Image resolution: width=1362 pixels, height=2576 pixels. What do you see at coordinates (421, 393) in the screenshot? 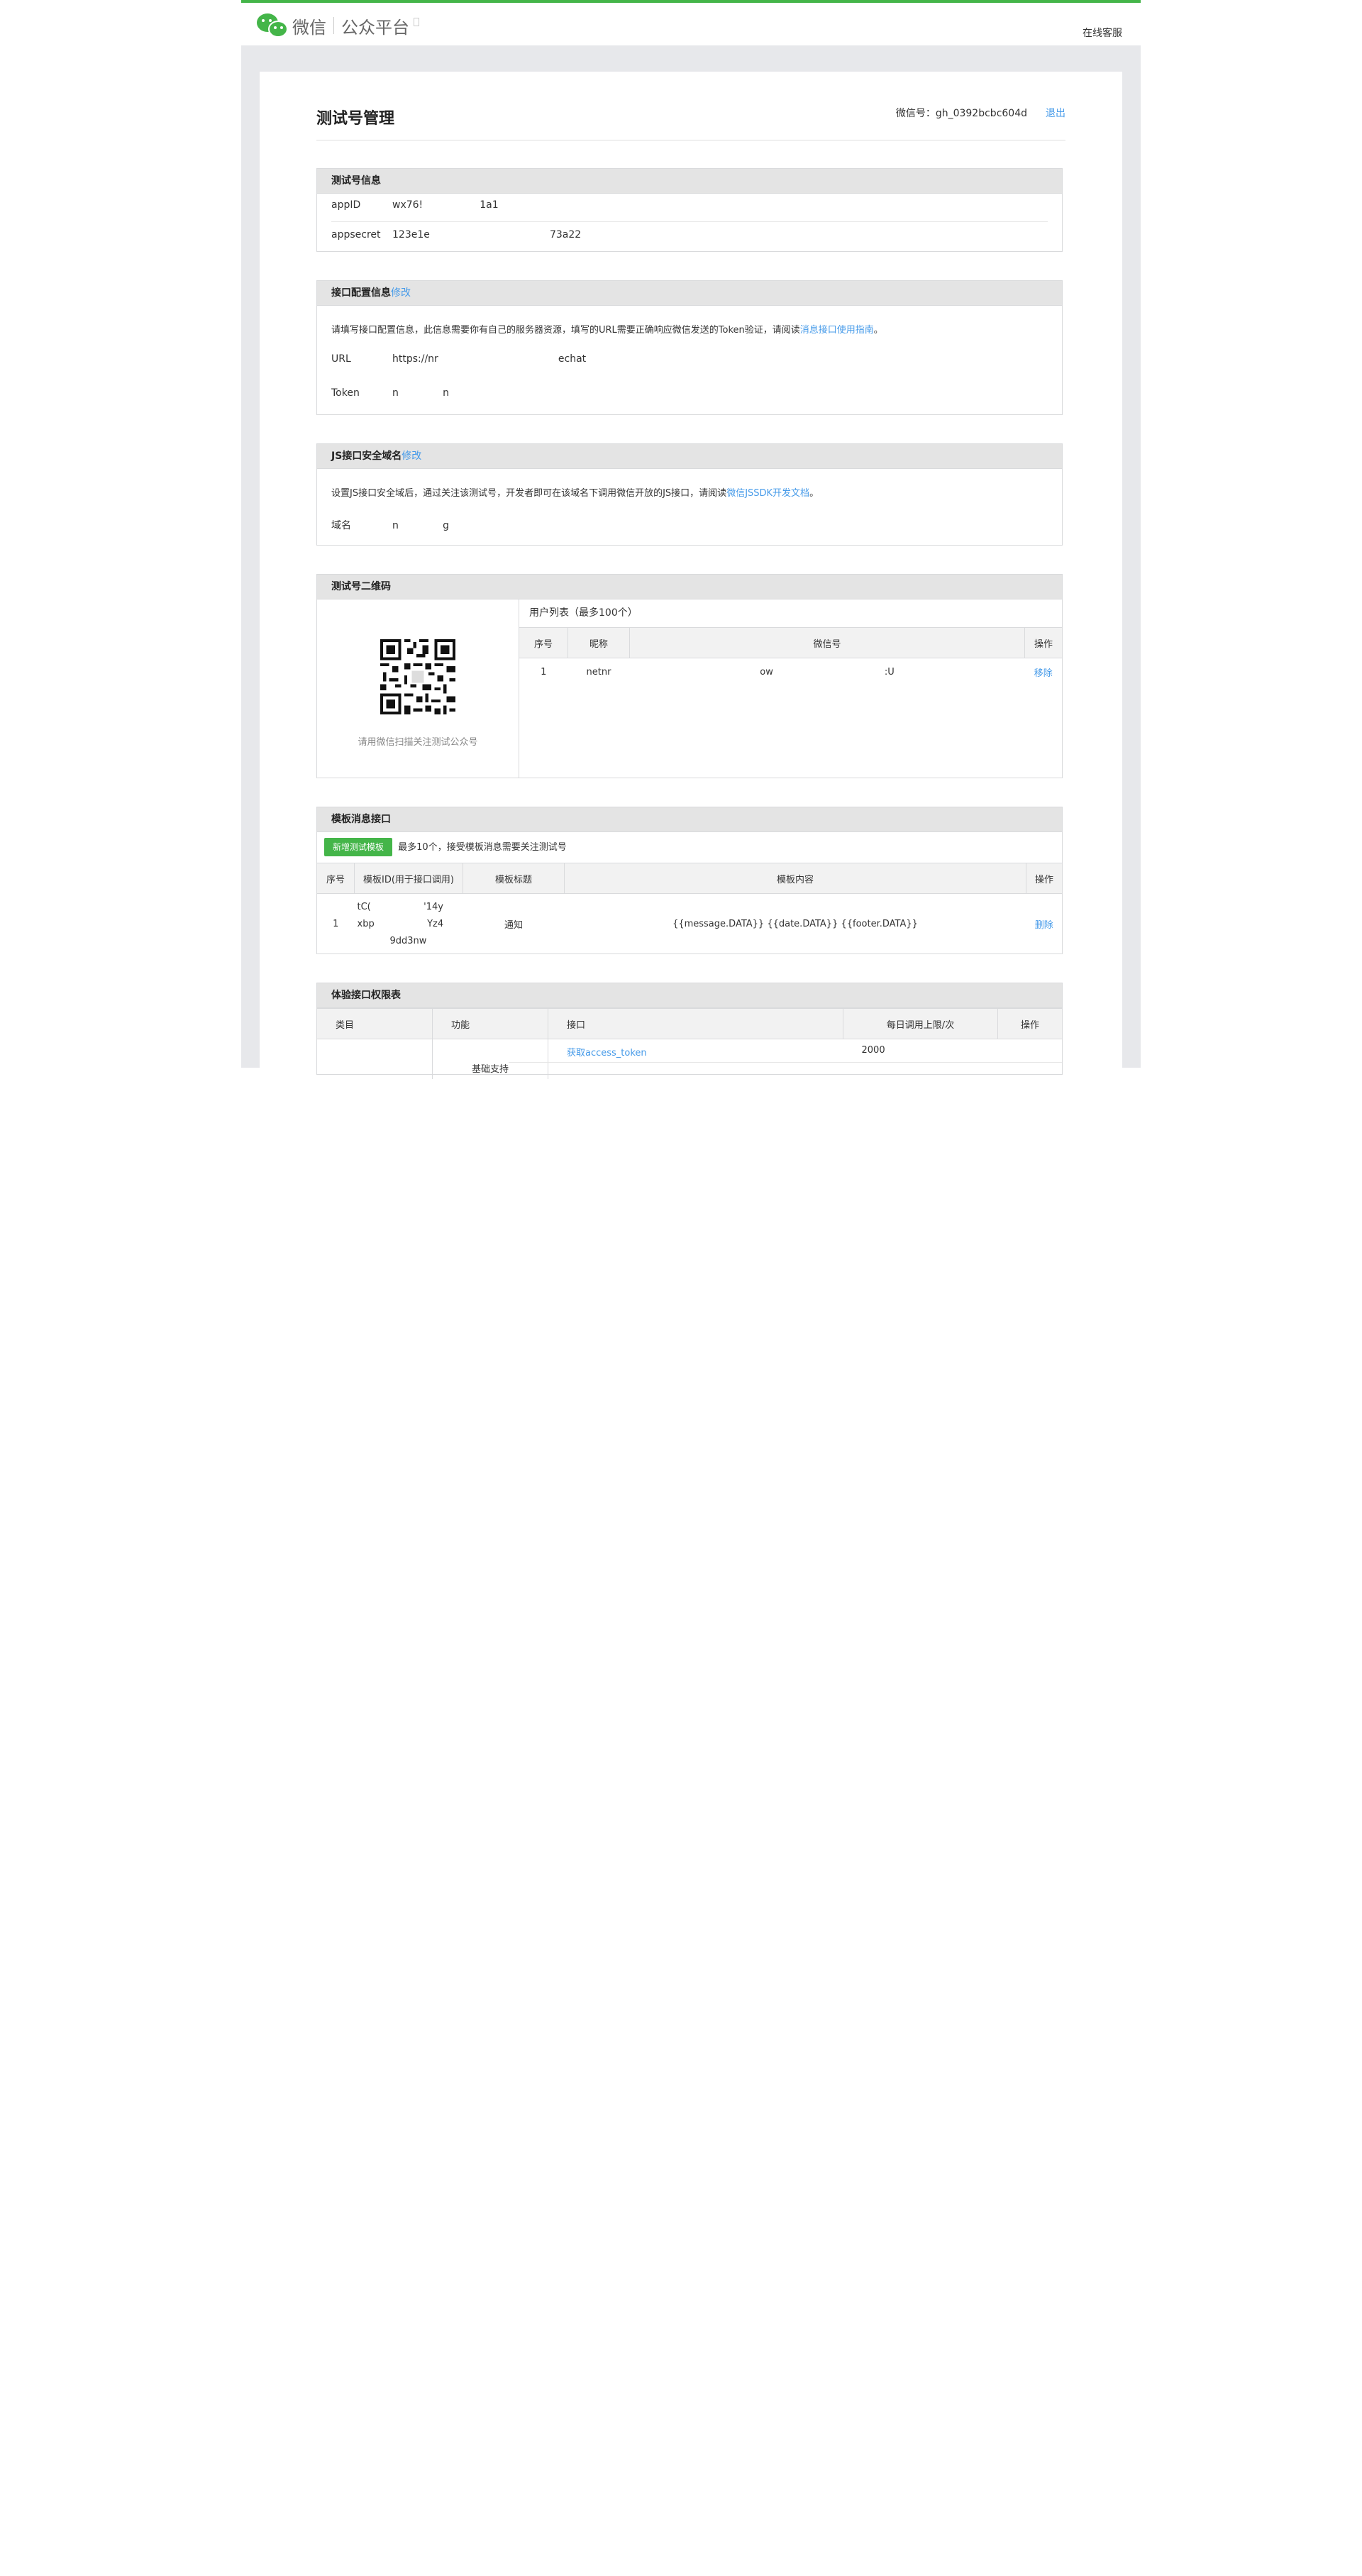
I see `token-value: n n` at bounding box center [421, 393].